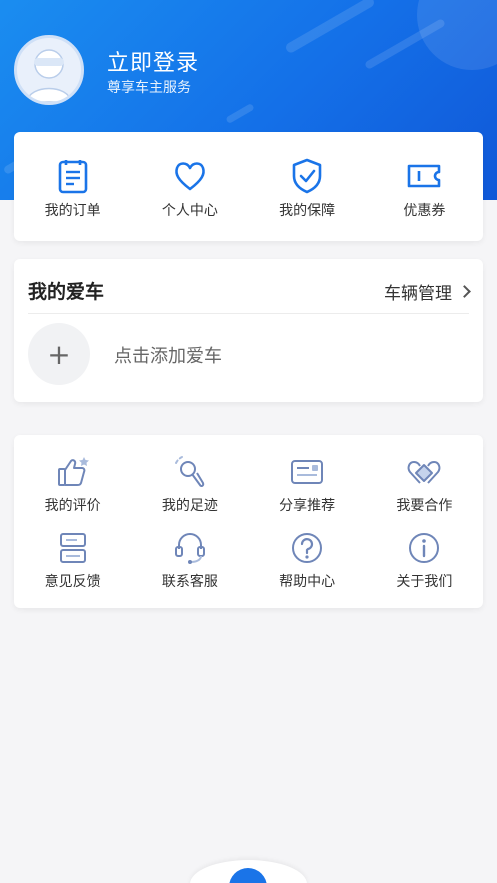  What do you see at coordinates (424, 472) in the screenshot?
I see `cooperation-icon` at bounding box center [424, 472].